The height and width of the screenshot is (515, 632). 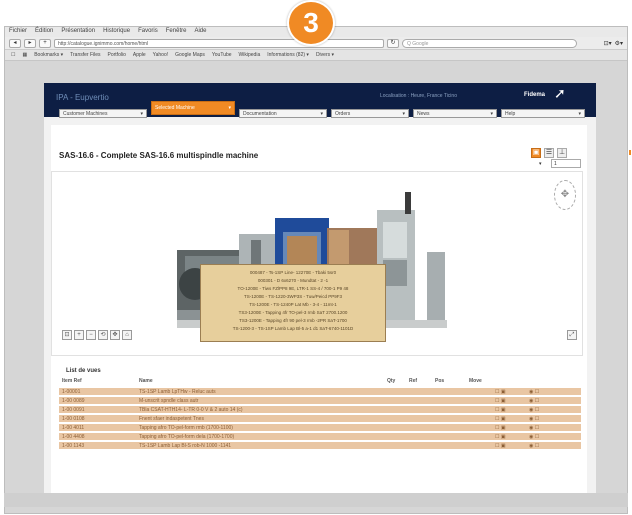 What do you see at coordinates (219, 43) in the screenshot?
I see `url-field: http://catalogue.ignimmo.com/home/html` at bounding box center [219, 43].